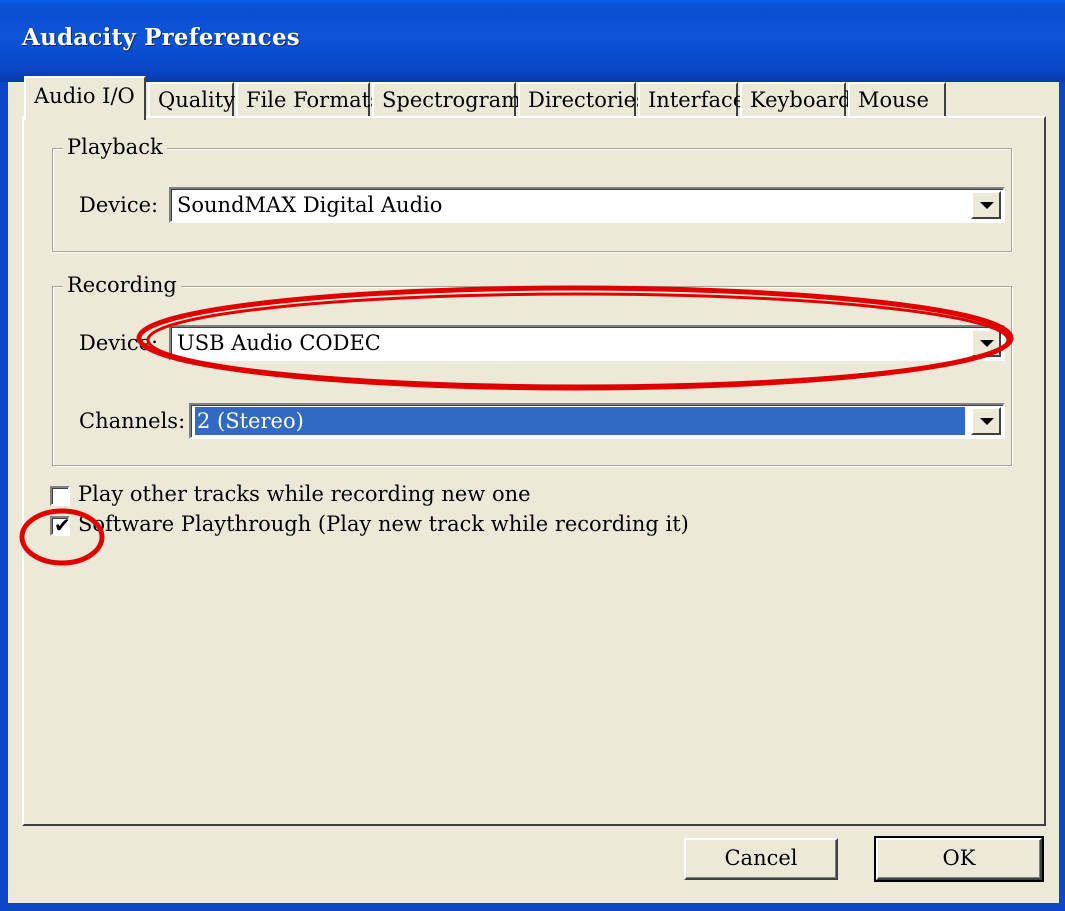 This screenshot has width=1065, height=911. Describe the element at coordinates (161, 37) in the screenshot. I see `window-title: Audacity Preferences` at that location.